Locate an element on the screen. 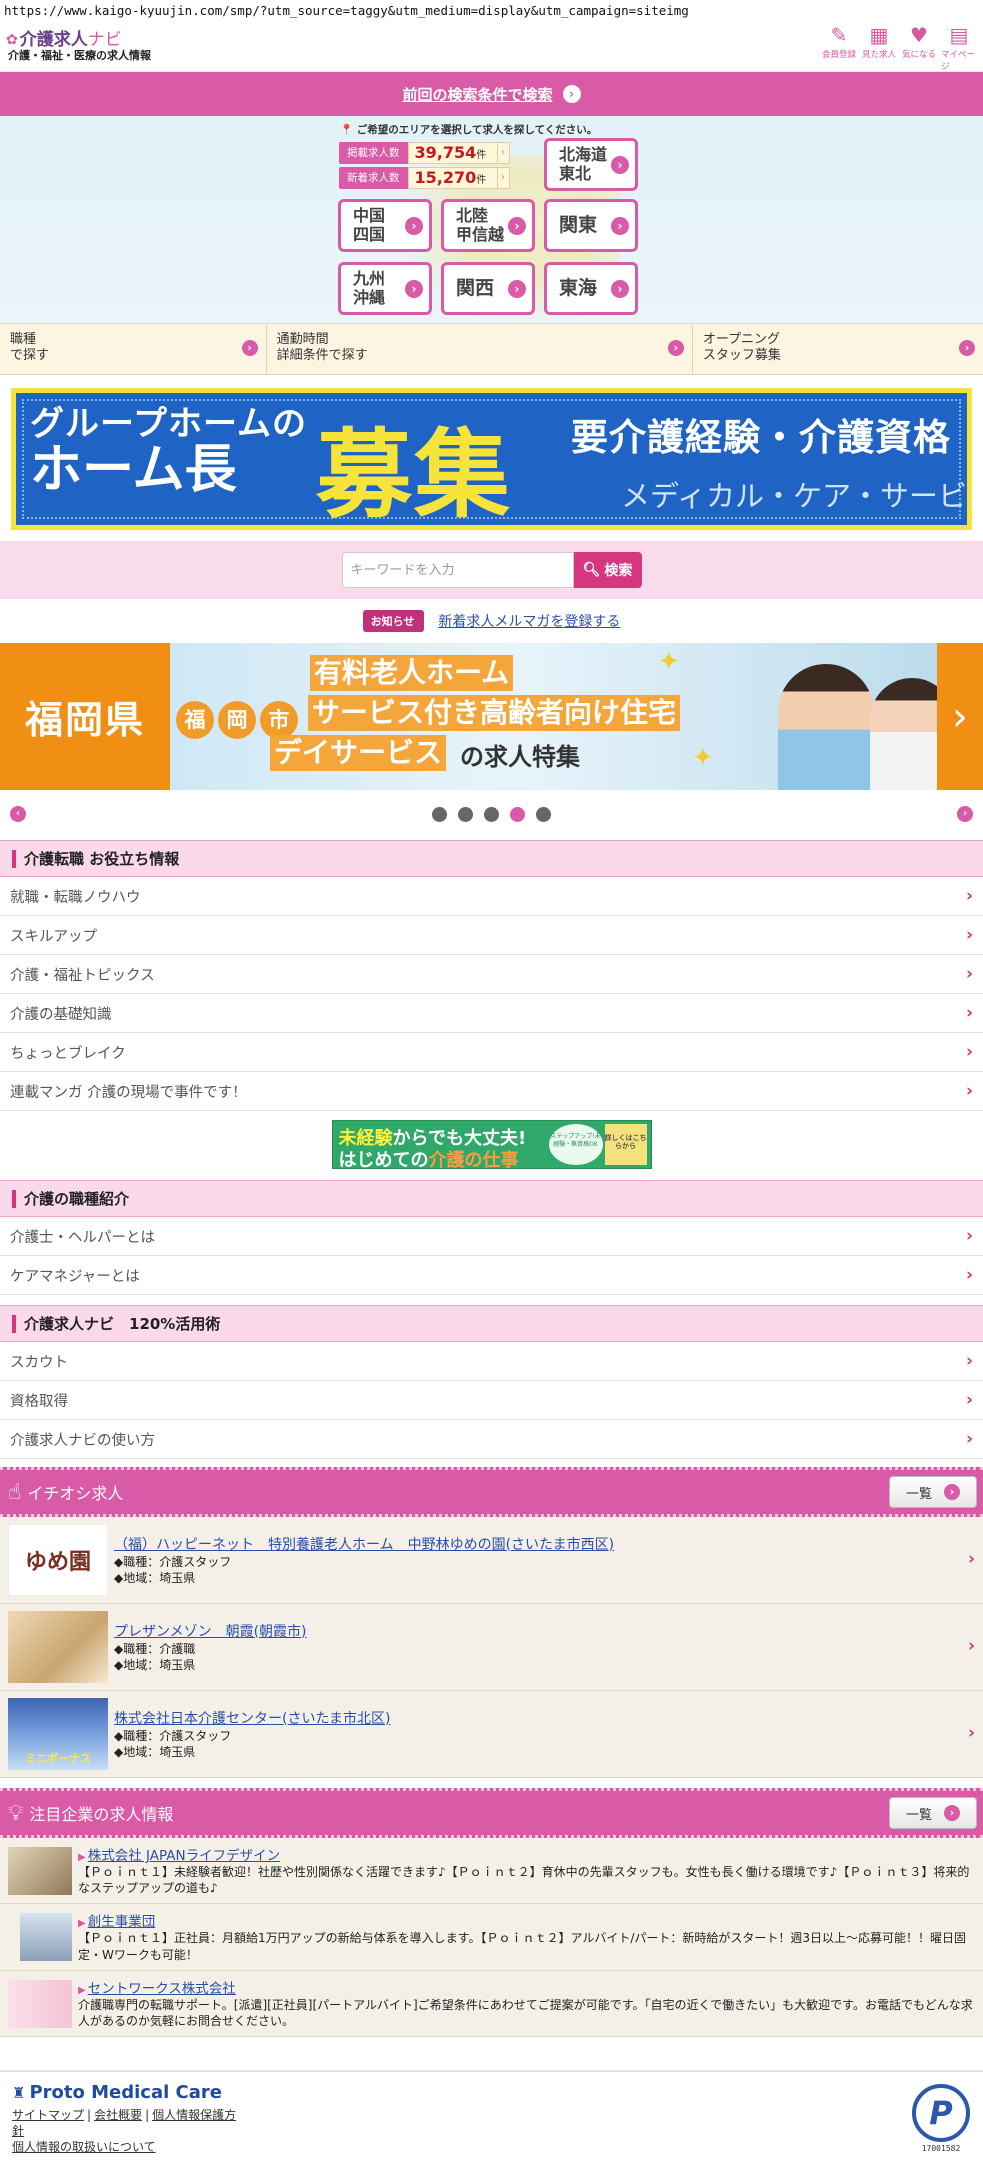  privacy-mark: P 17001582 is located at coordinates (941, 2124).